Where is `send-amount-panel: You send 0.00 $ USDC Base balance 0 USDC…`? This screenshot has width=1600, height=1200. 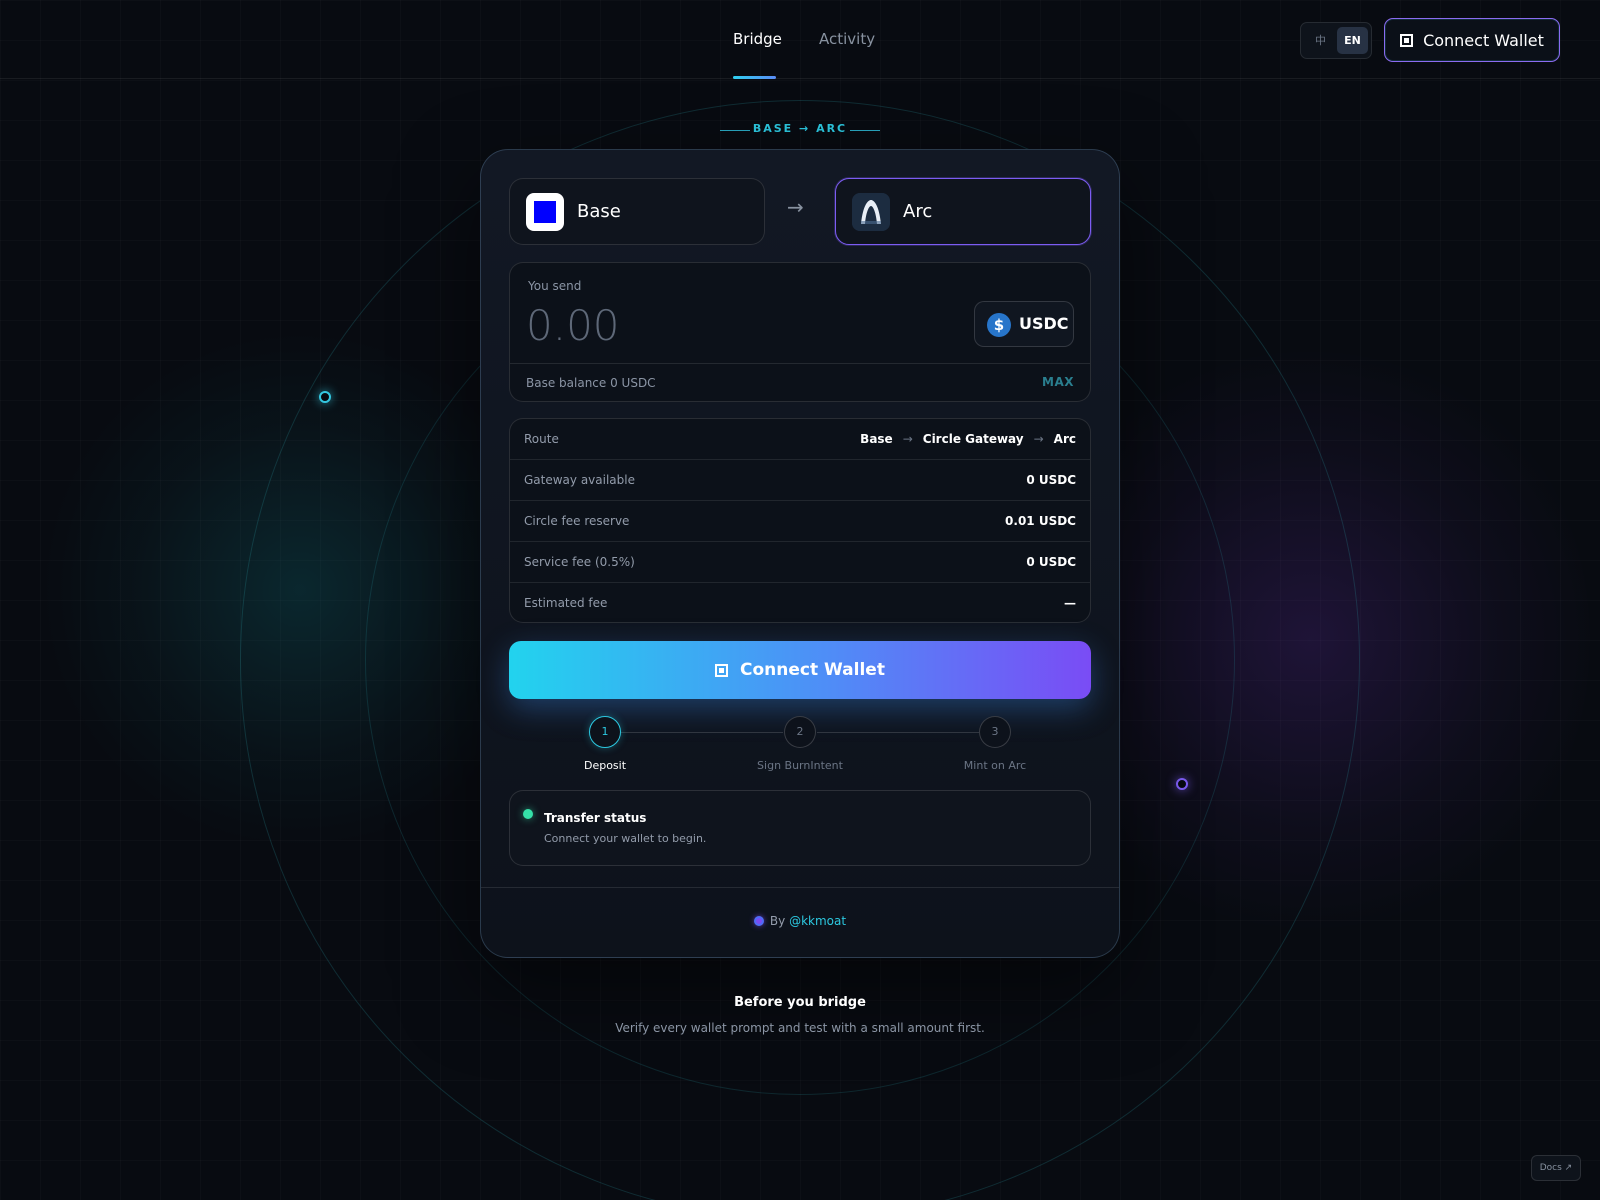
send-amount-panel: You send 0.00 $ USDC Base balance 0 USDC… is located at coordinates (800, 332).